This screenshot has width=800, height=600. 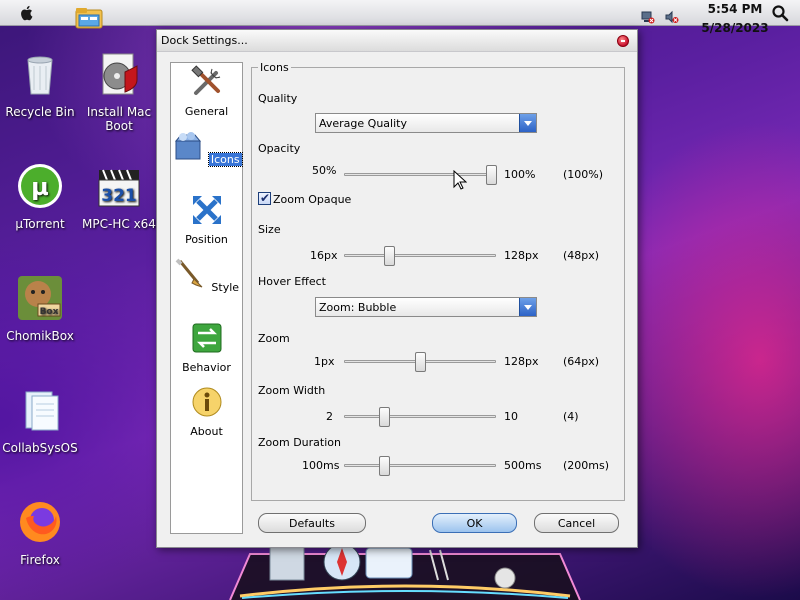 What do you see at coordinates (521, 255) in the screenshot?
I see `size-max: 128px` at bounding box center [521, 255].